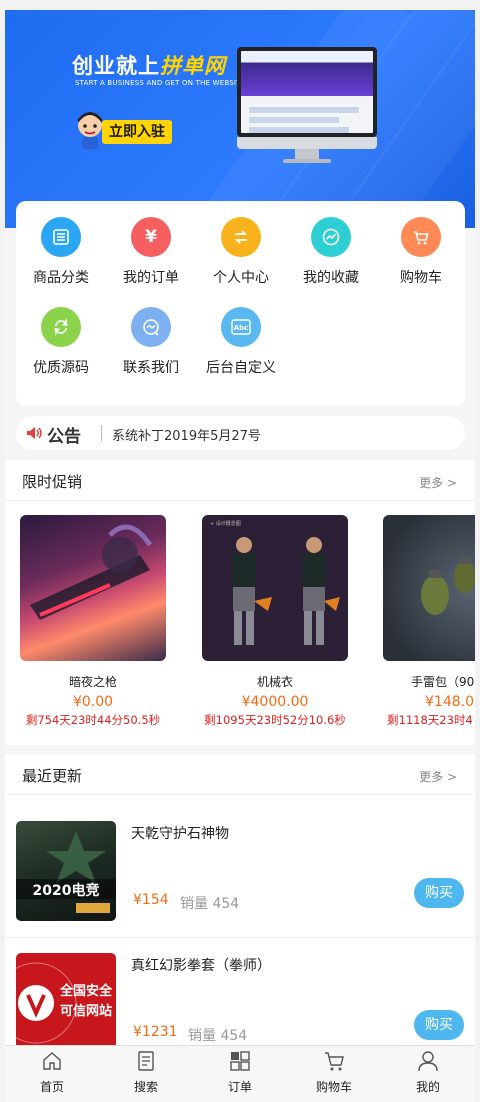 The width and height of the screenshot is (480, 1102). I want to click on tab-label: 购物车, so click(333, 1087).